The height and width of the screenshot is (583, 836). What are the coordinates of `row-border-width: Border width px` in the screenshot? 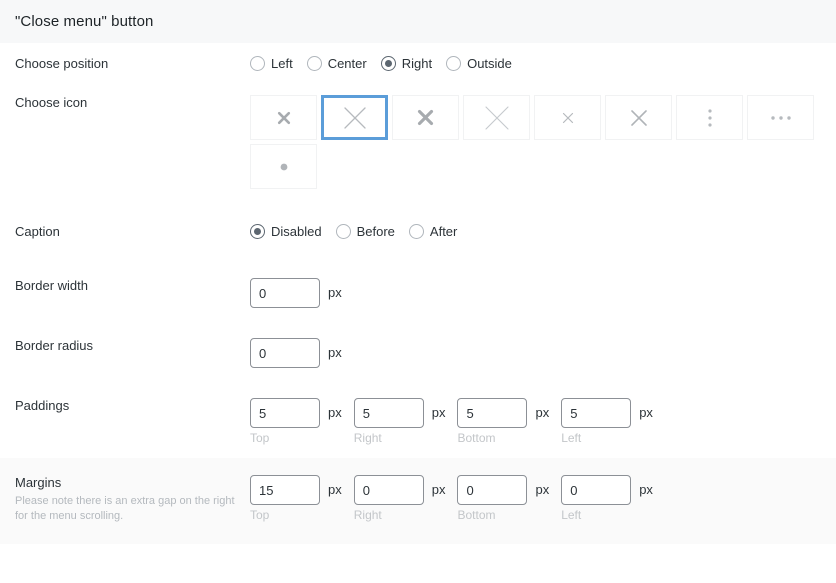 It's located at (418, 279).